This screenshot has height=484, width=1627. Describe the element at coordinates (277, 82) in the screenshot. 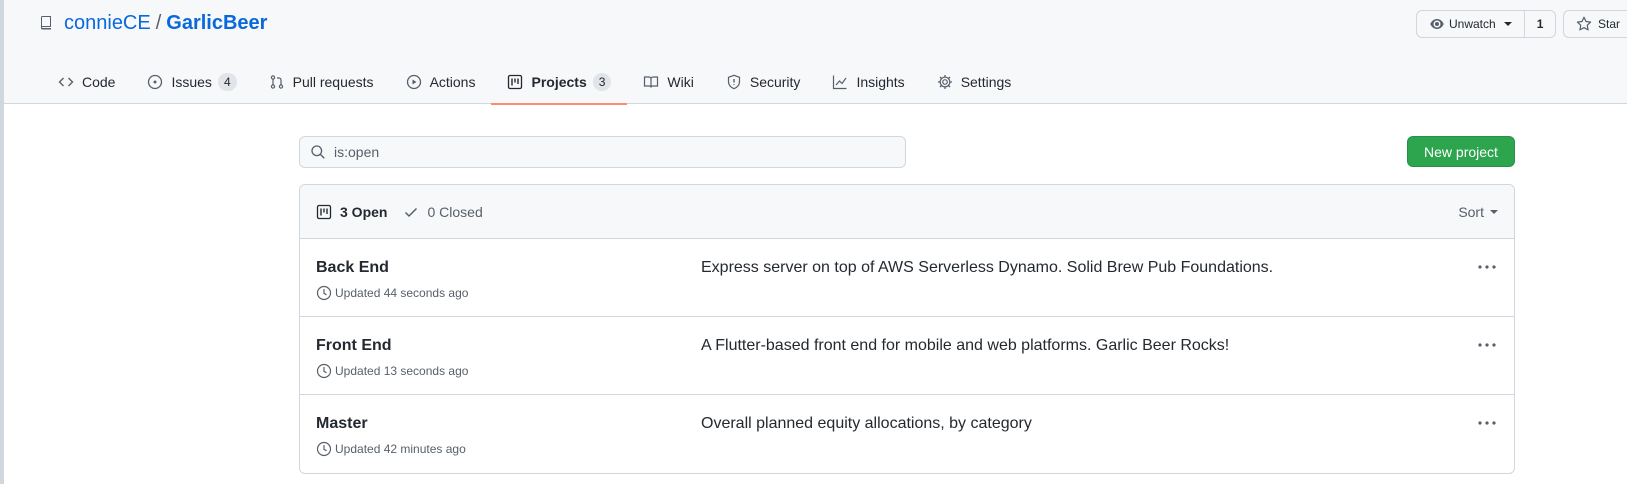

I see `pull-request-icon` at that location.